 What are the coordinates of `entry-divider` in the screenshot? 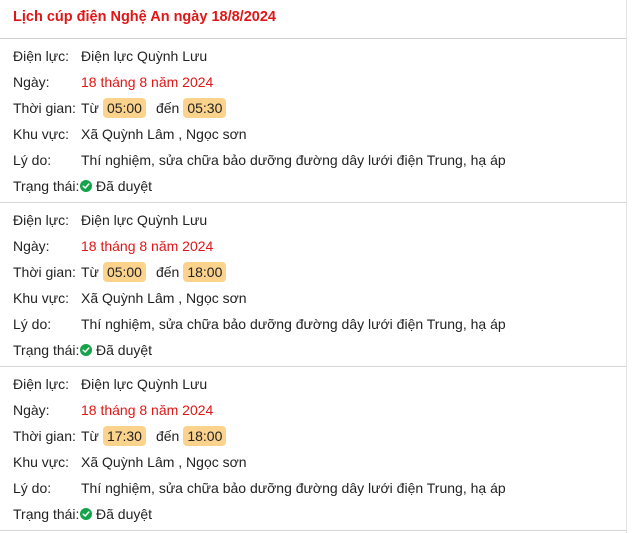 It's located at (313, 530).